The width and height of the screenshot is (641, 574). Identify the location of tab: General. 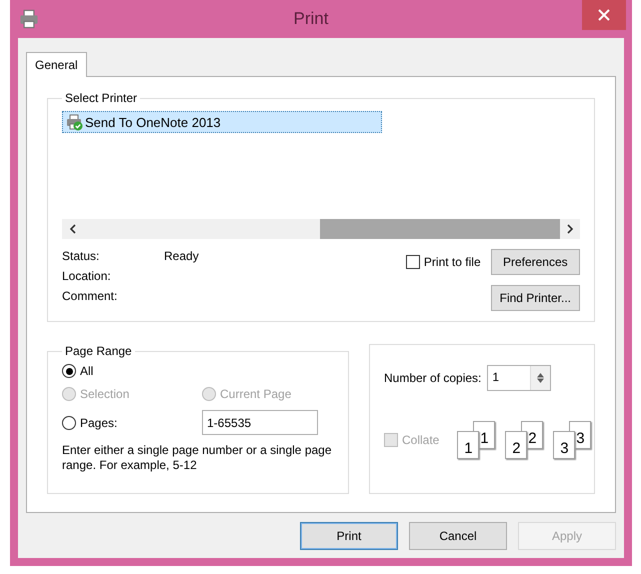
(56, 64).